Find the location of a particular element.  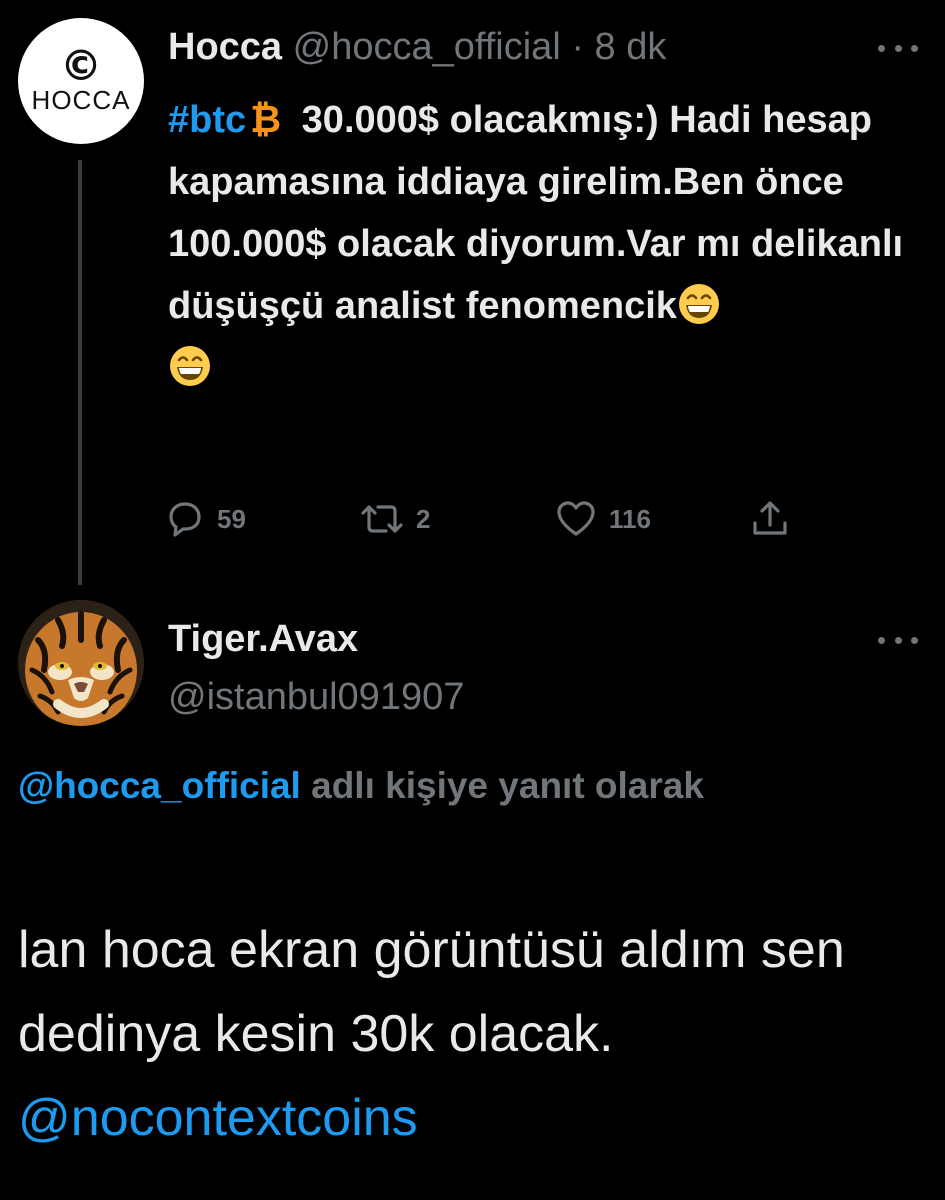

like-count: 116 is located at coordinates (630, 518).